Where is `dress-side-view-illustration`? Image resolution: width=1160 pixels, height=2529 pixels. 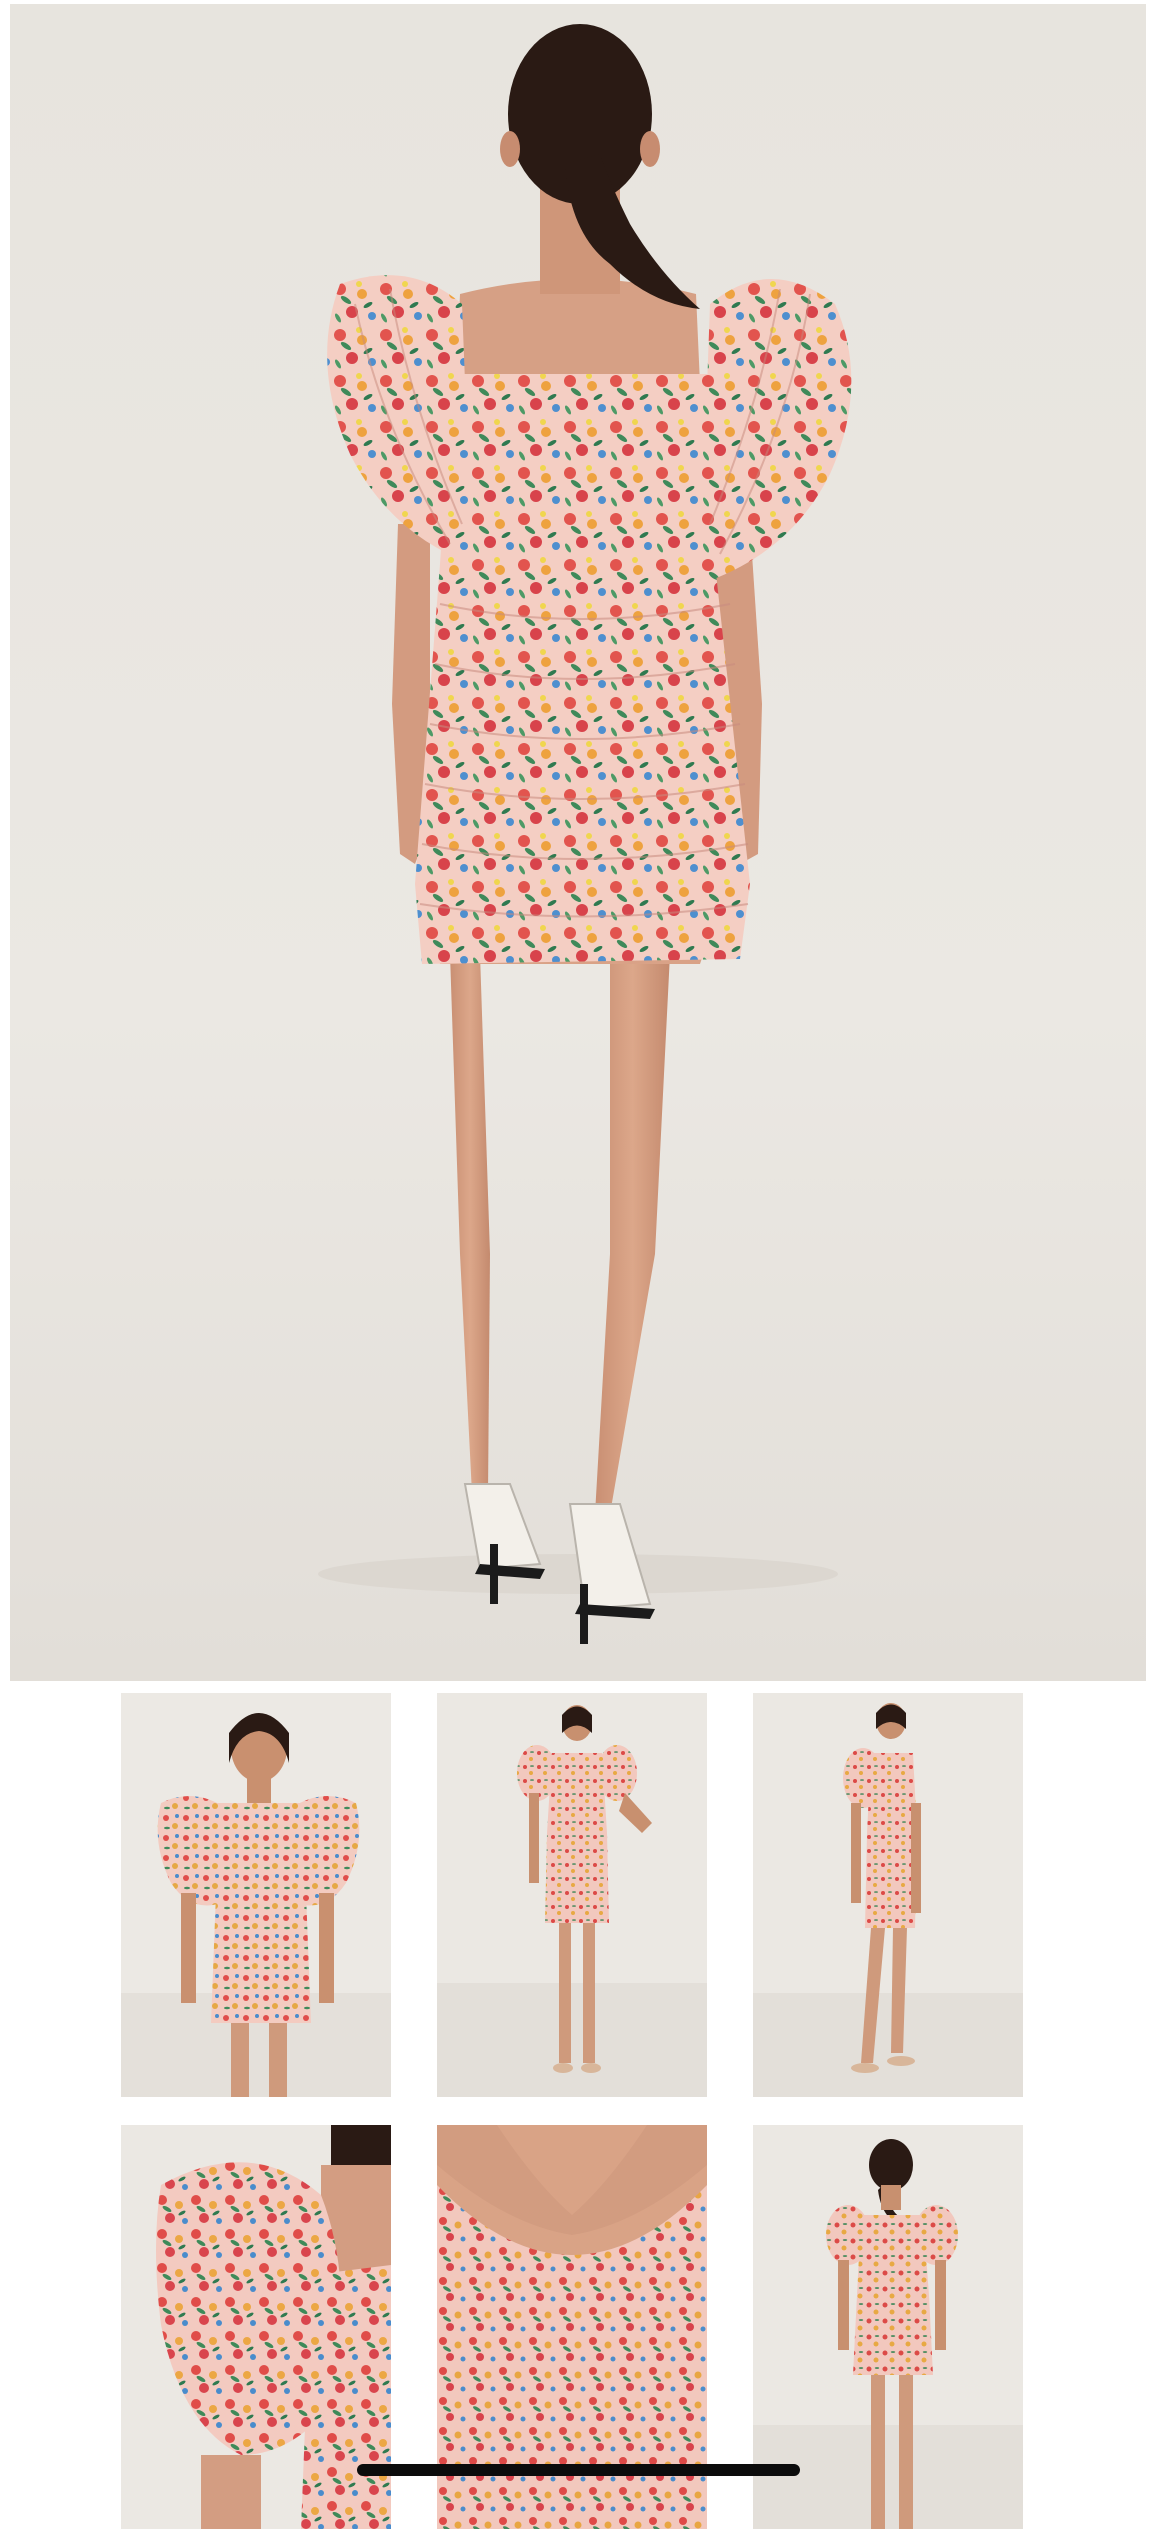 dress-side-view-illustration is located at coordinates (888, 1895).